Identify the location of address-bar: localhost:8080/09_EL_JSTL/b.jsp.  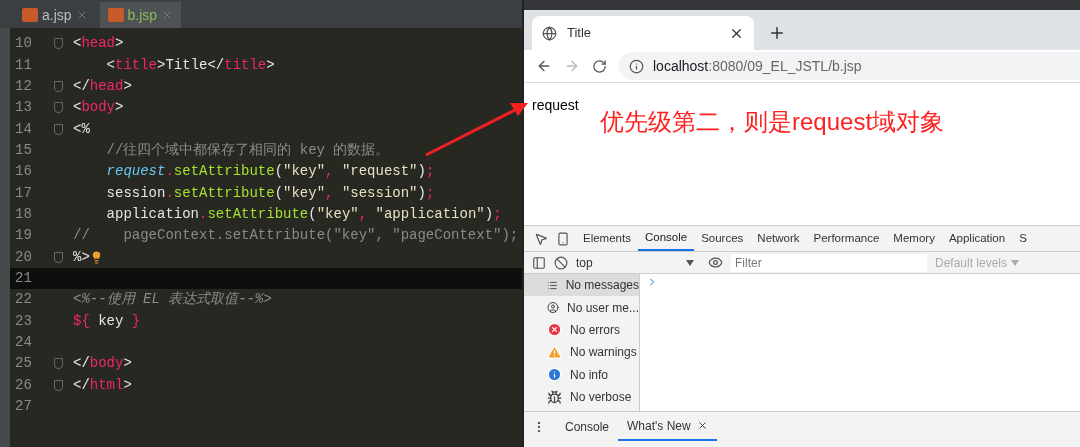
(849, 66).